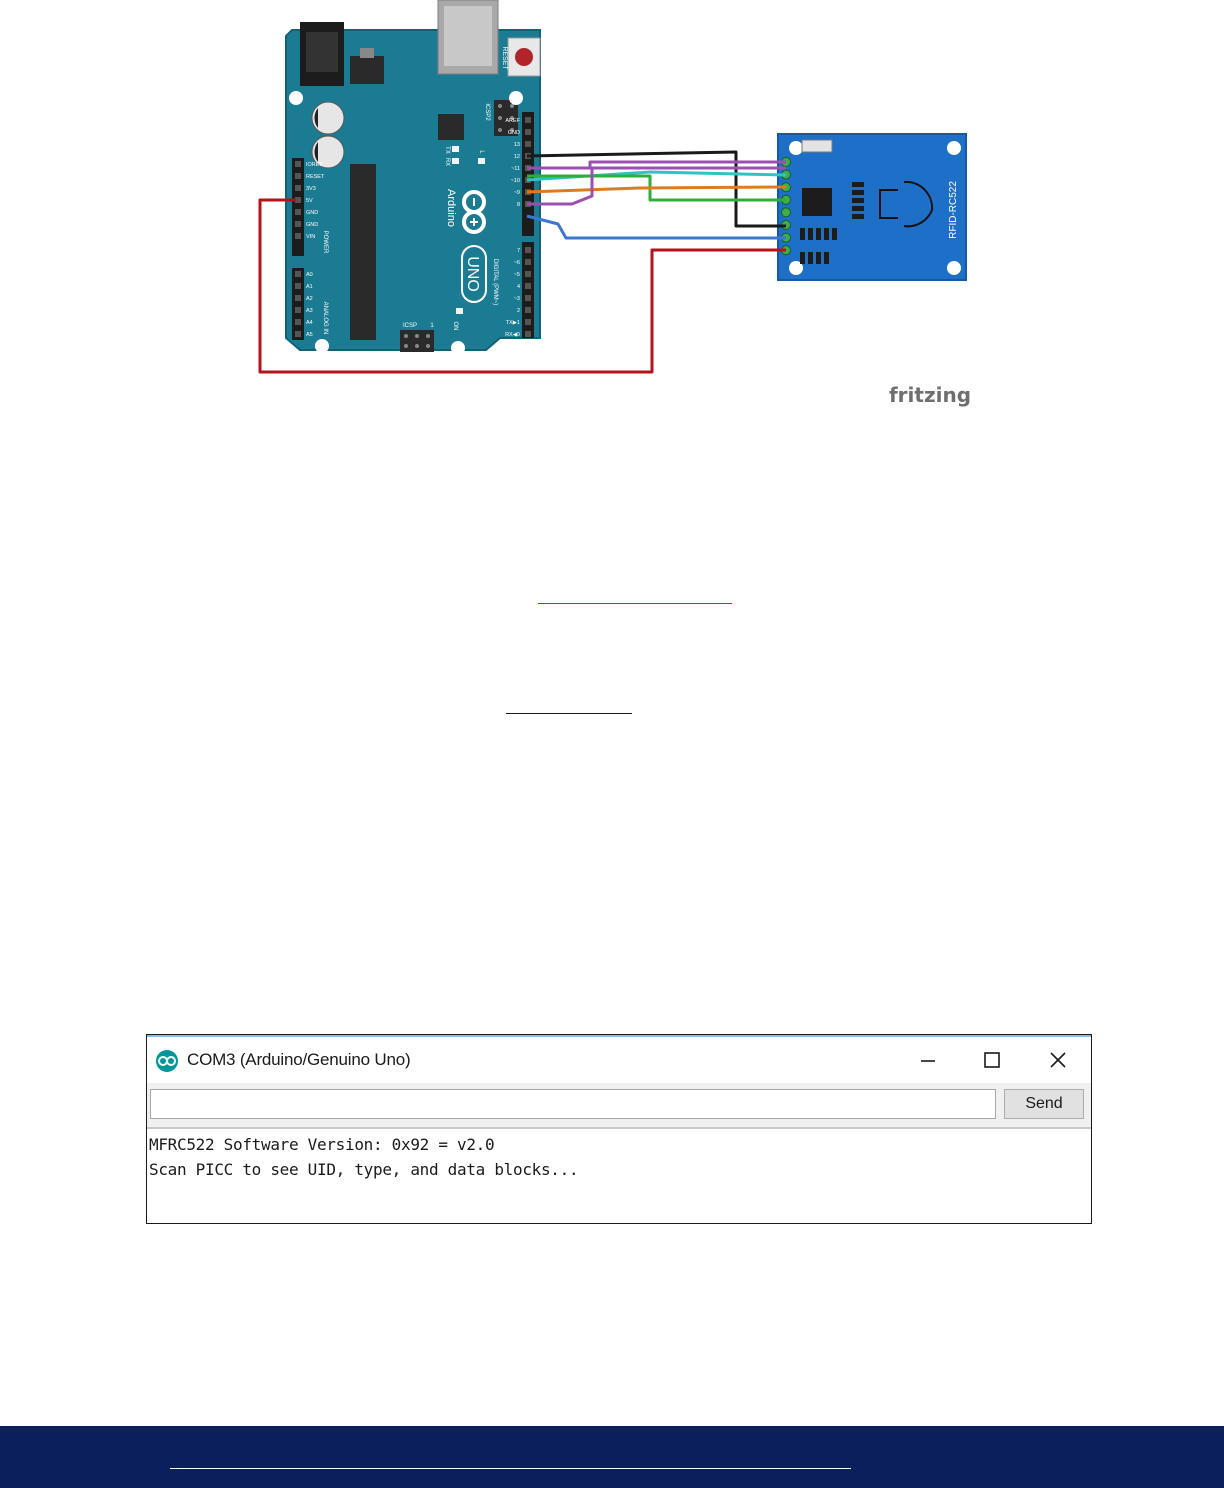 The width and height of the screenshot is (1224, 1488). I want to click on rfid-pin, so click(786, 212).